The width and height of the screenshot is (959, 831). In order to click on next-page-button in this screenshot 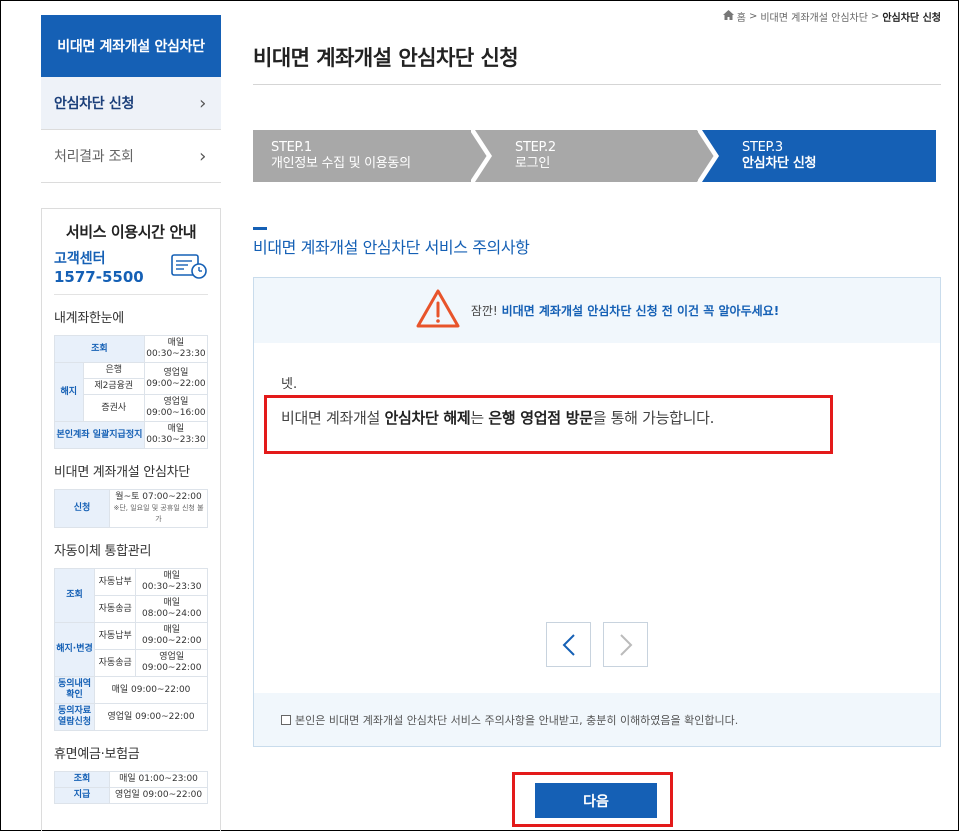, I will do `click(625, 644)`.